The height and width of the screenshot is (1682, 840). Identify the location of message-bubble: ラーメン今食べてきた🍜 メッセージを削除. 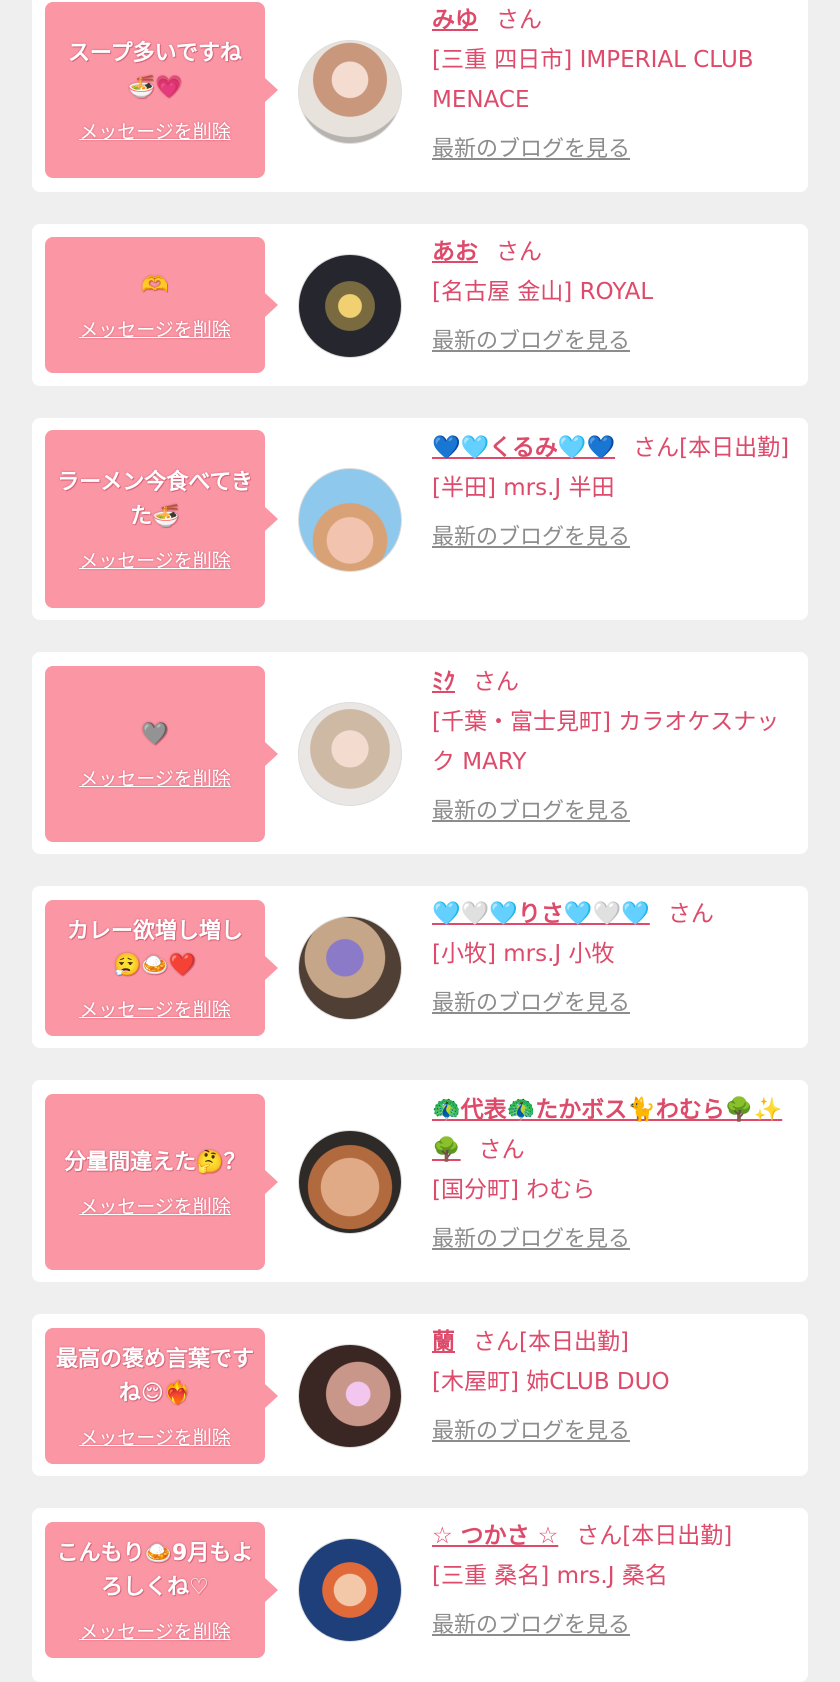
(161, 519).